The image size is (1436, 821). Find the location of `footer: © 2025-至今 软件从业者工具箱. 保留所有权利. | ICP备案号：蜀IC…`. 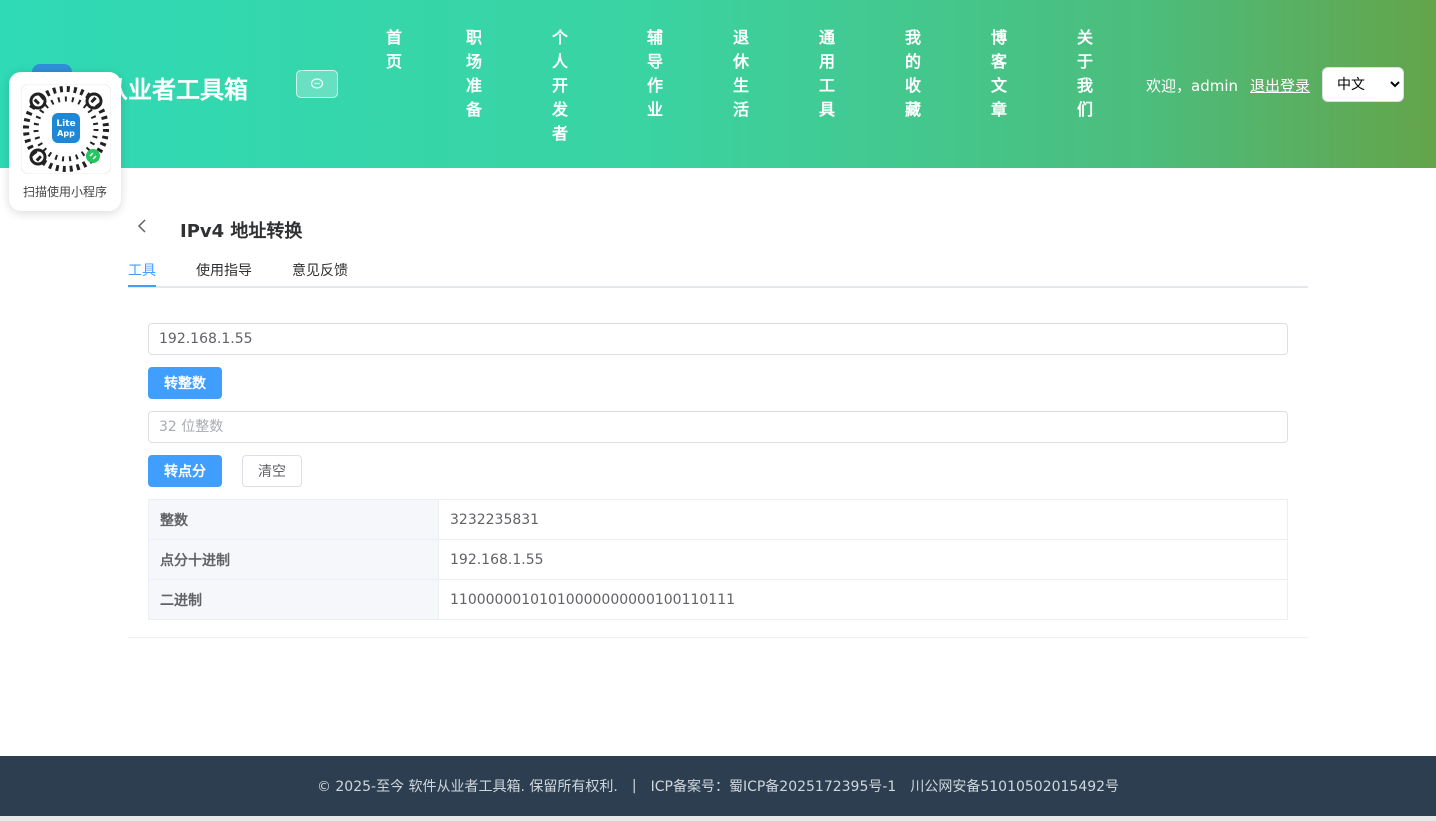

footer: © 2025-至今 软件从业者工具箱. 保留所有权利. | ICP备案号：蜀IC… is located at coordinates (718, 786).